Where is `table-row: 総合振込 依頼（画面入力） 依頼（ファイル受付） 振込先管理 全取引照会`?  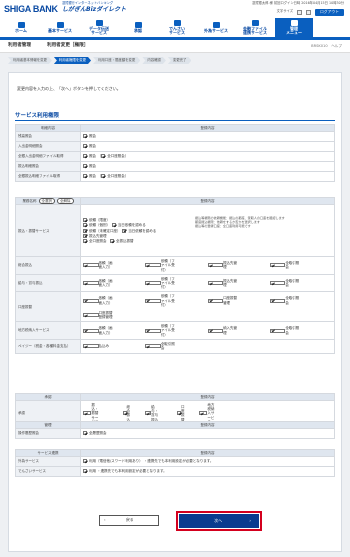 table-row: 総合振込 依頼（画面入力） 依頼（ファイル受付） 振込先管理 全取引照会 is located at coordinates (175, 265).